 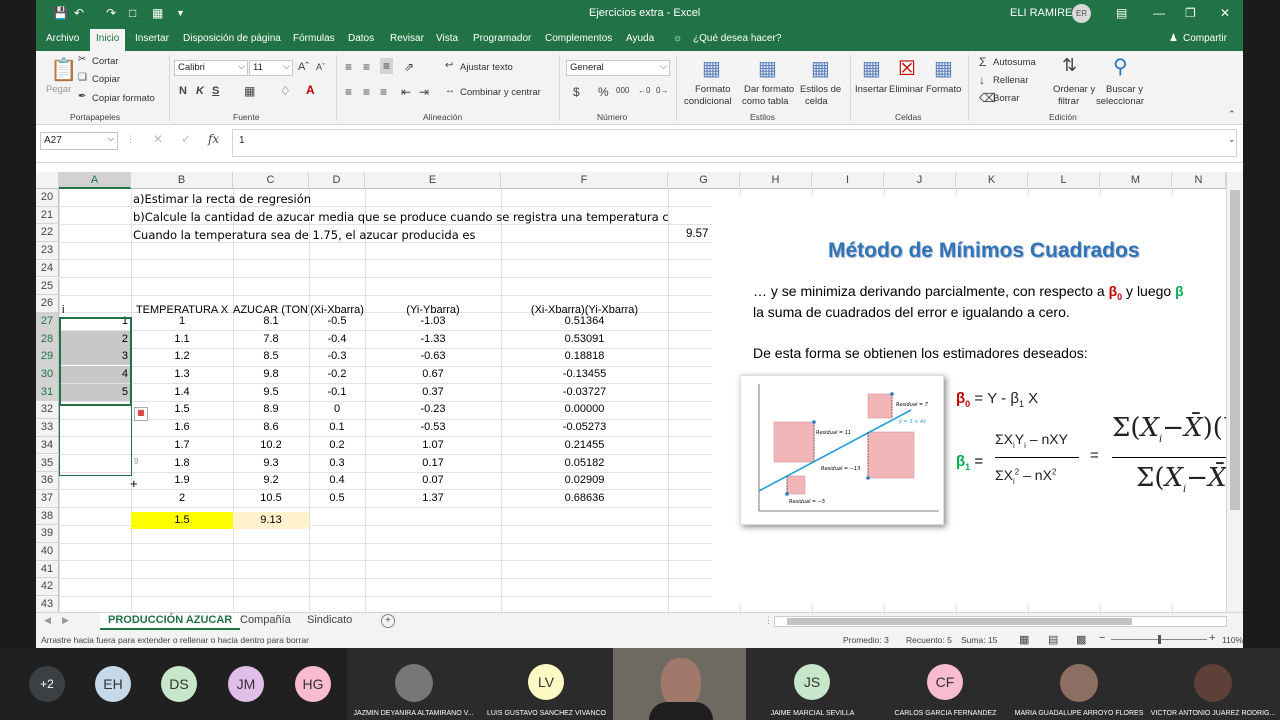 I want to click on minimize-icon: —, so click(x=1159, y=13).